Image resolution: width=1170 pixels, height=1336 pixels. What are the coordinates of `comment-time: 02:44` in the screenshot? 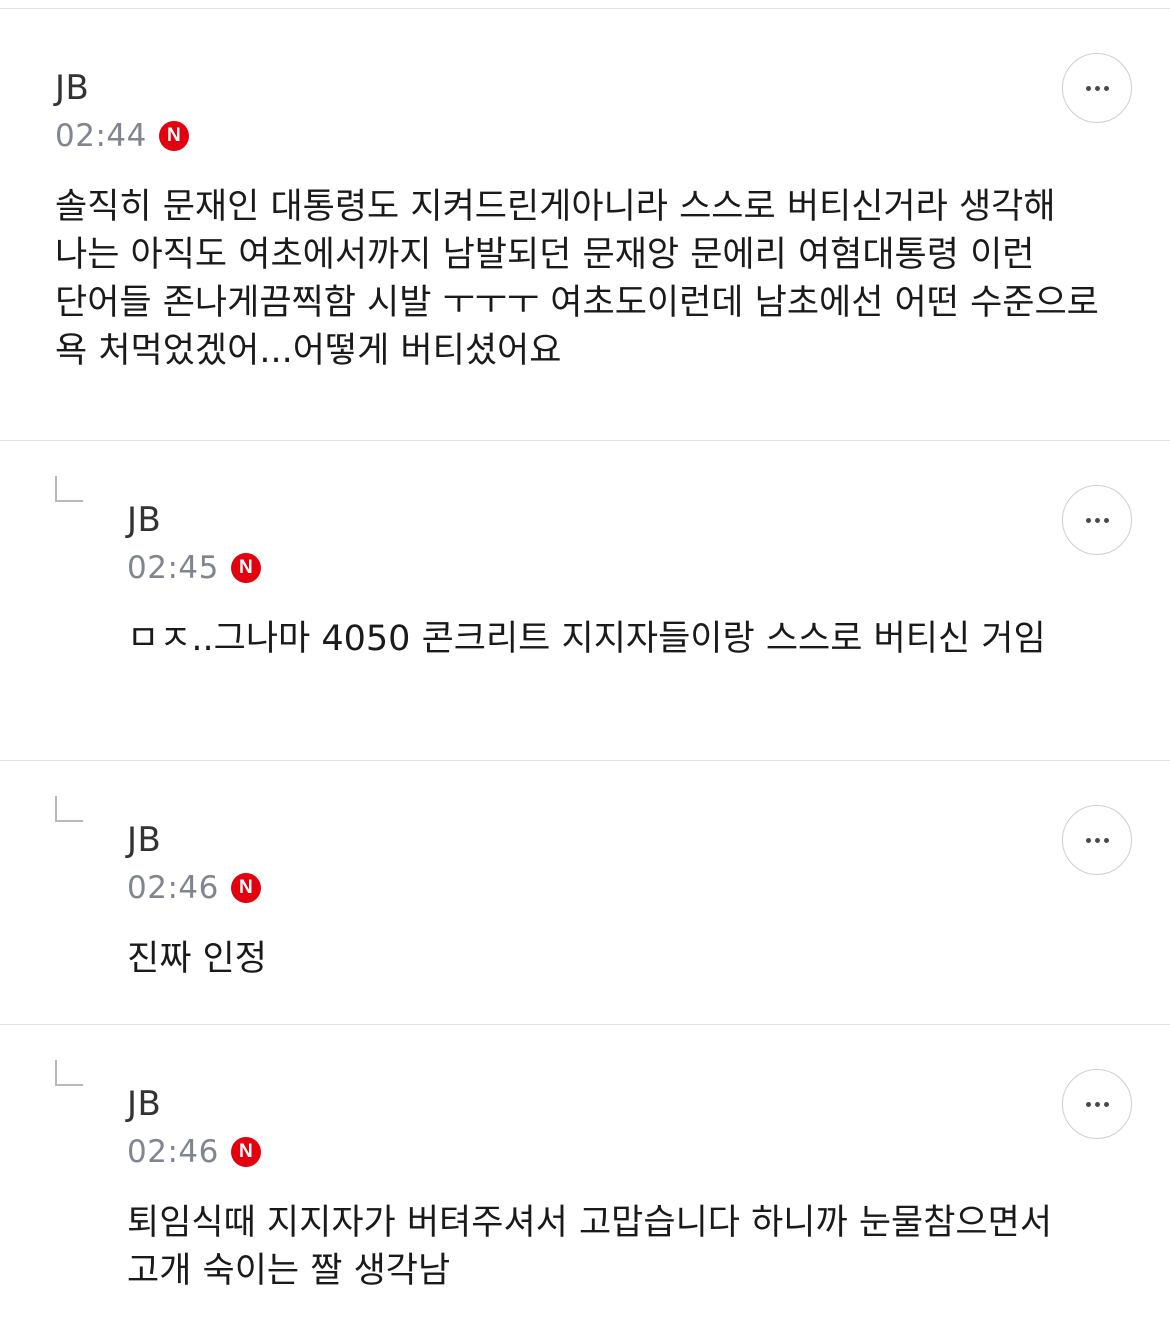 It's located at (101, 136).